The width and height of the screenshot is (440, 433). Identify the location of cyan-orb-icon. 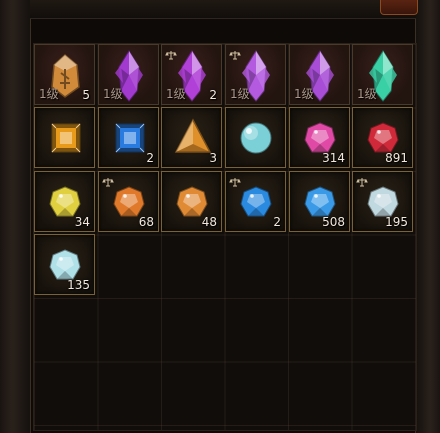
(256, 138).